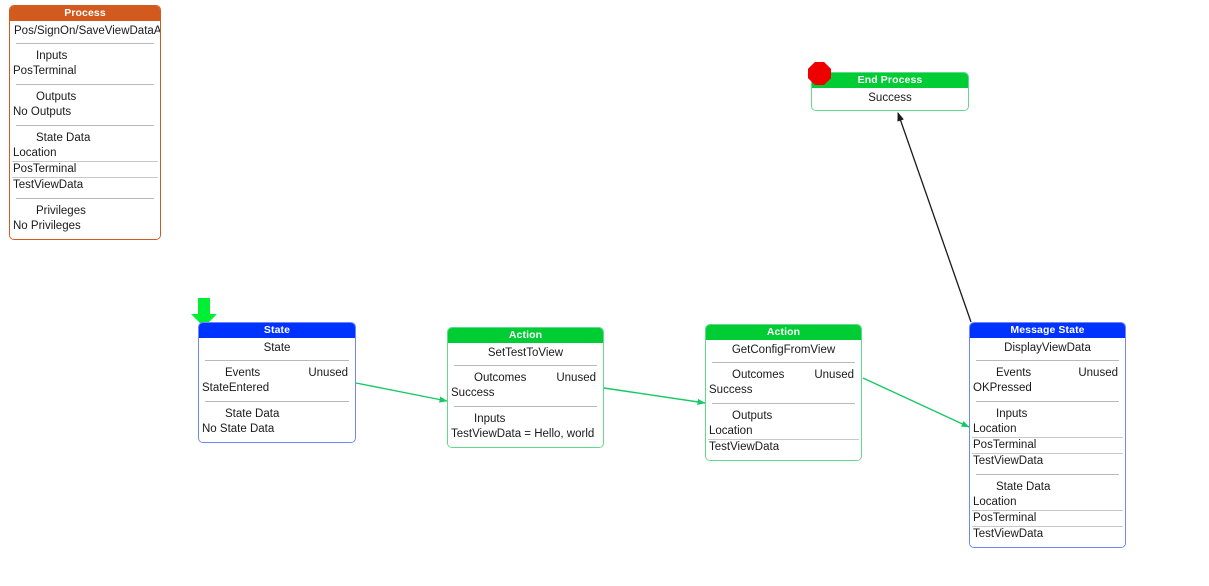 The height and width of the screenshot is (586, 1209). I want to click on section-outputs: Outputs Location TestViewData, so click(783, 429).